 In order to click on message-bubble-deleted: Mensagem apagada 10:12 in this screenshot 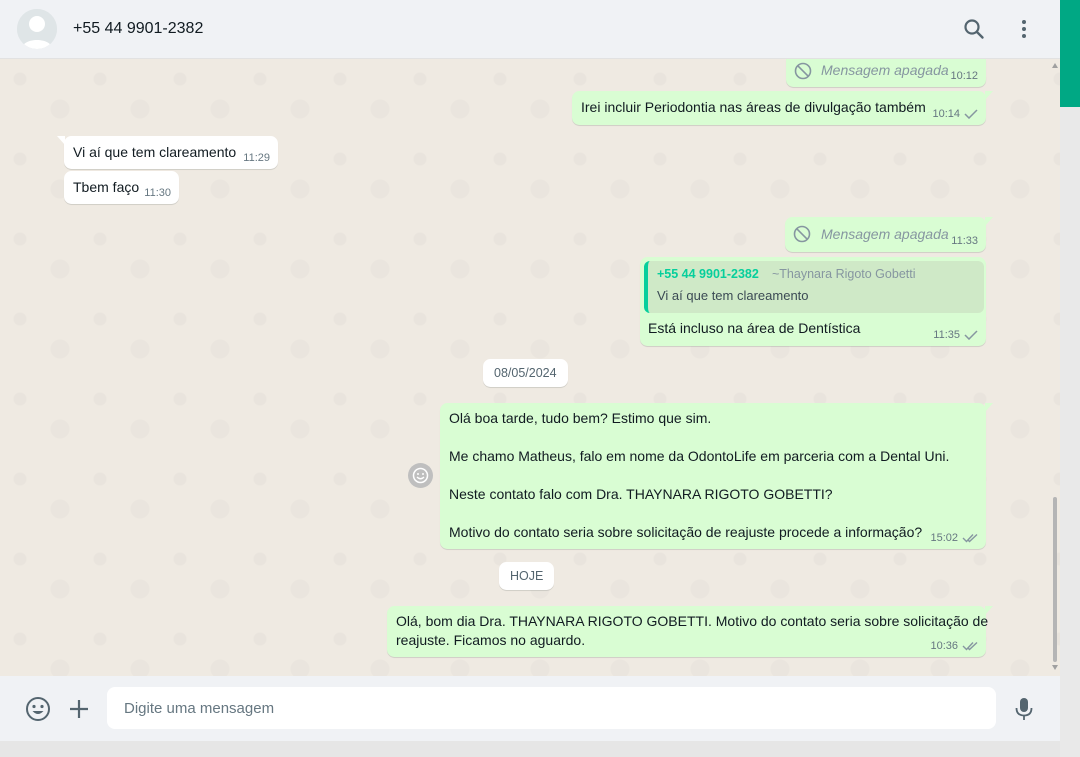, I will do `click(886, 73)`.